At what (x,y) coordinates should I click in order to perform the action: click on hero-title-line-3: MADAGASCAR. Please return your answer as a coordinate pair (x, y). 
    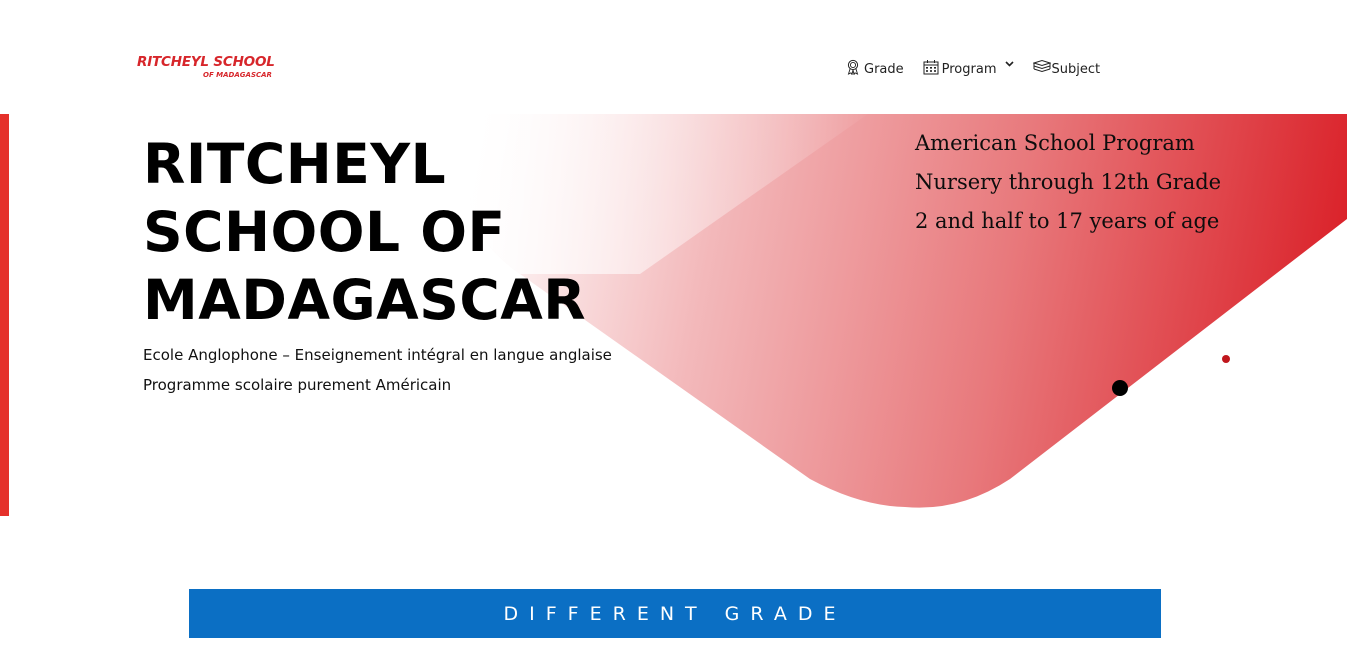
    Looking at the image, I should click on (365, 300).